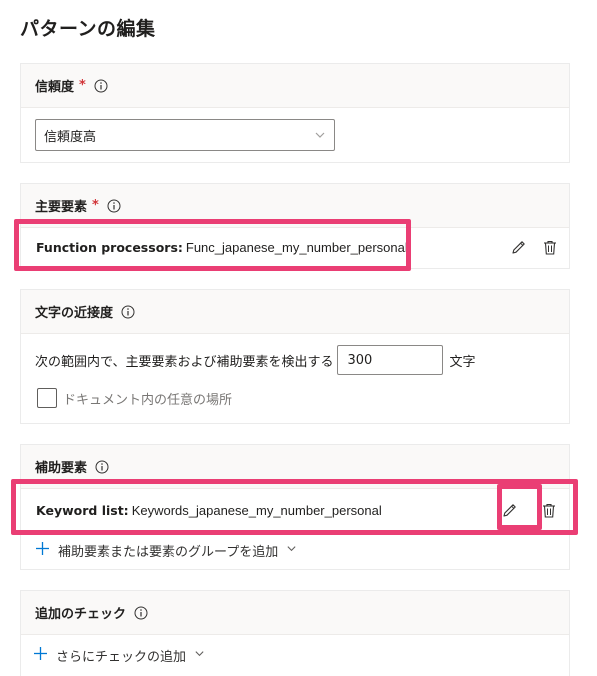 The width and height of the screenshot is (597, 676). What do you see at coordinates (529, 510) in the screenshot?
I see `supporting-row-actions` at bounding box center [529, 510].